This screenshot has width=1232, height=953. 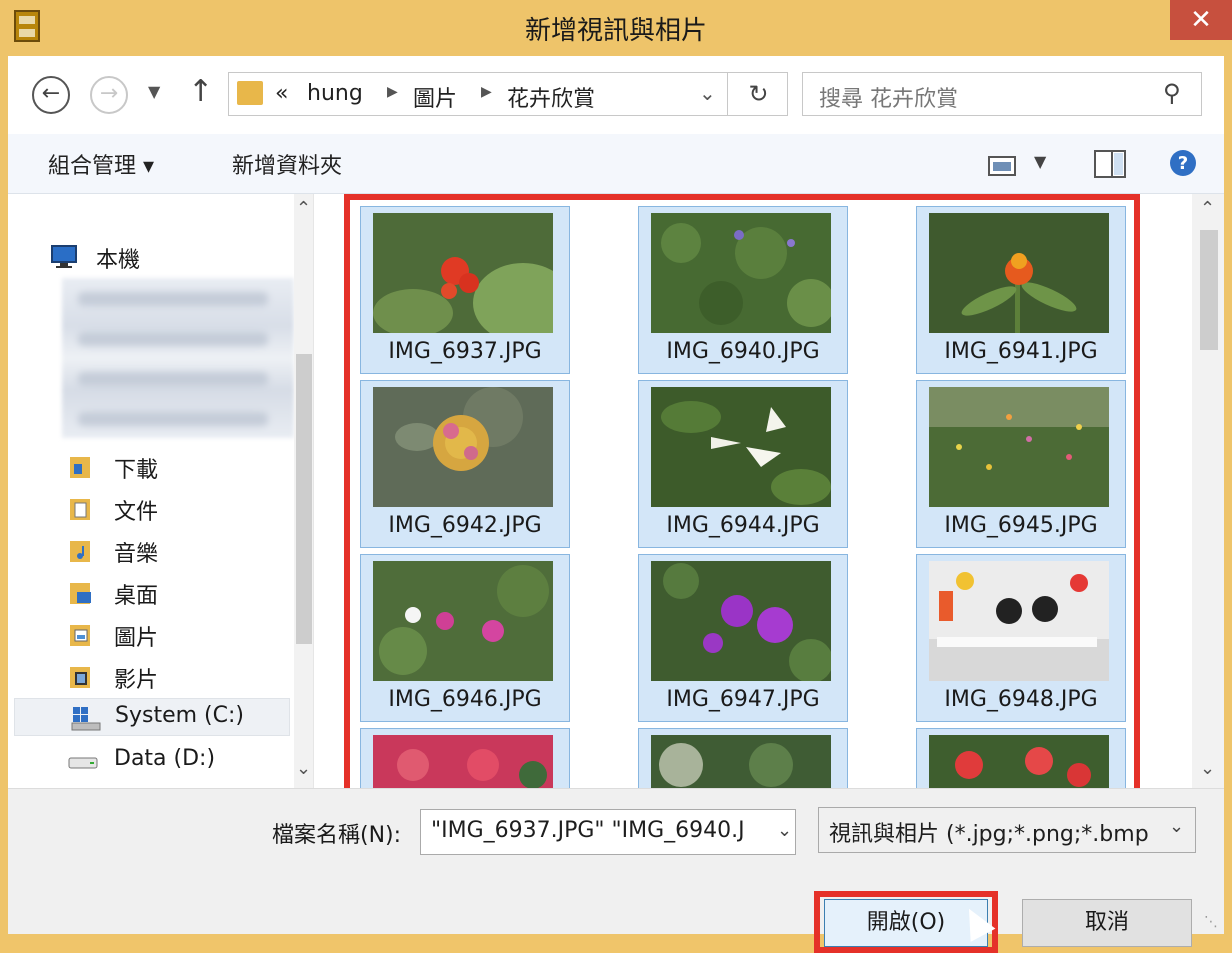 What do you see at coordinates (1003, 170) in the screenshot?
I see `change-view-icon` at bounding box center [1003, 170].